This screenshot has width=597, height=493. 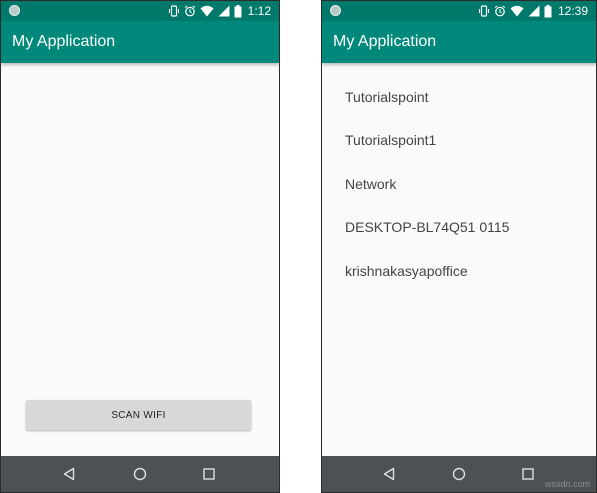 I want to click on status-time: 12:39, so click(x=572, y=11).